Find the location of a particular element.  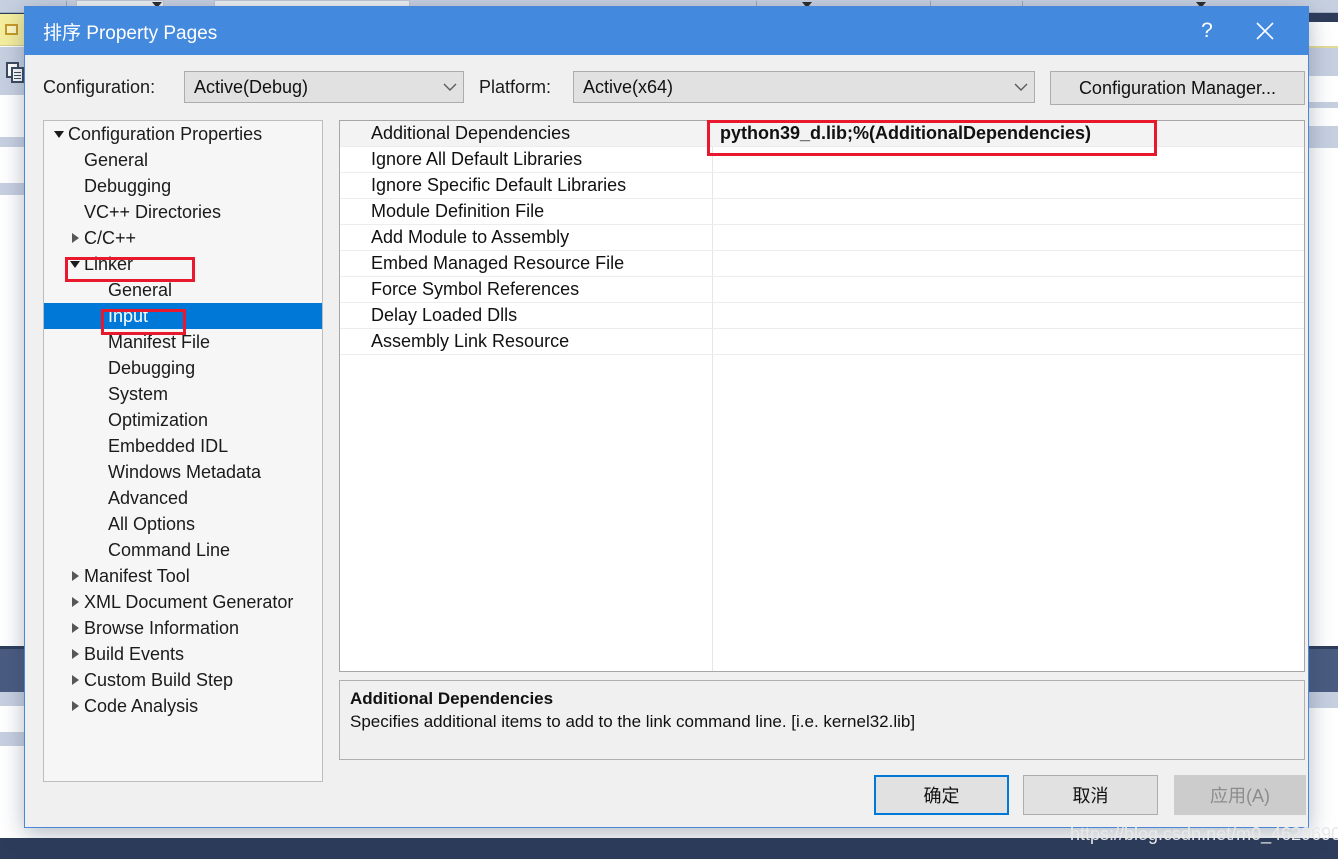

tree-item-label: All Options is located at coordinates (152, 523).